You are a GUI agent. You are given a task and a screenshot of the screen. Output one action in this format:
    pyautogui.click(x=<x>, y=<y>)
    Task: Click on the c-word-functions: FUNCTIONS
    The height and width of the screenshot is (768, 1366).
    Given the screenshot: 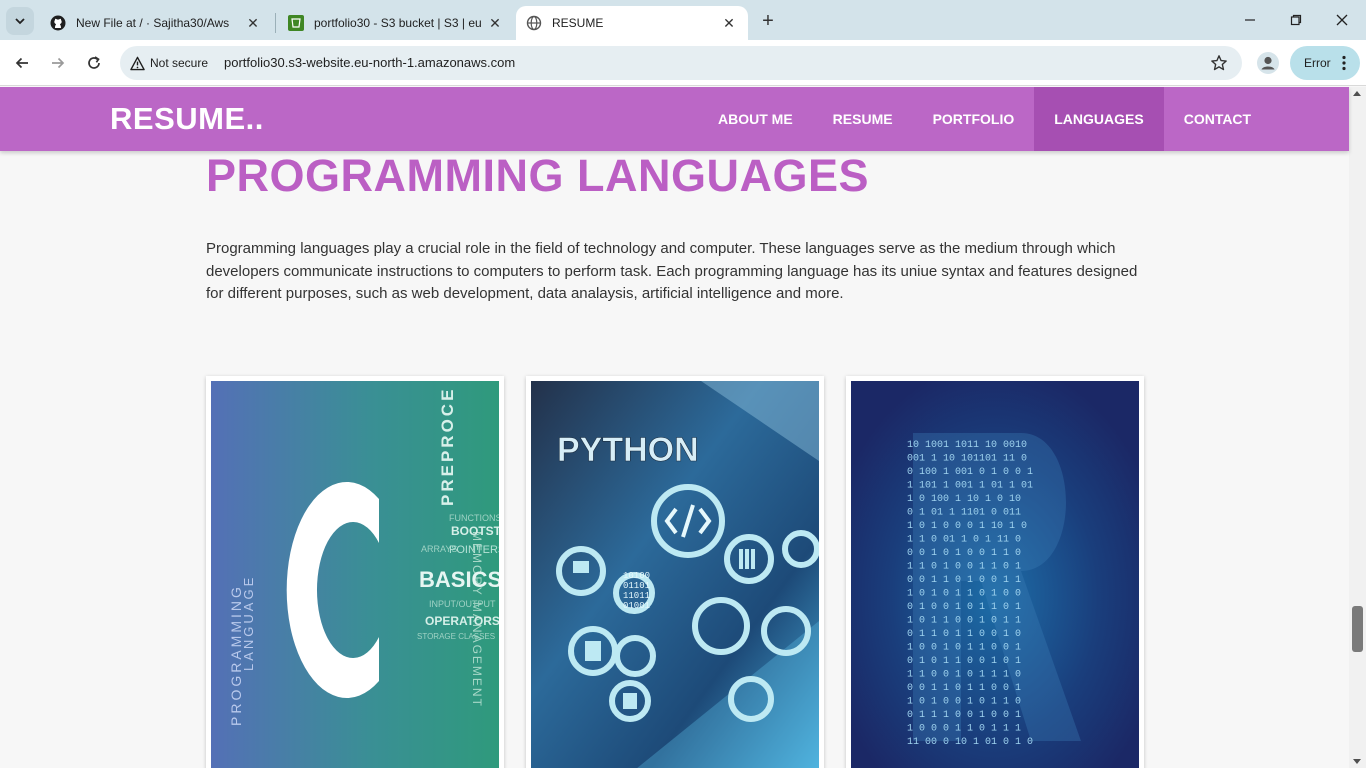 What is the action you would take?
    pyautogui.click(x=474, y=518)
    